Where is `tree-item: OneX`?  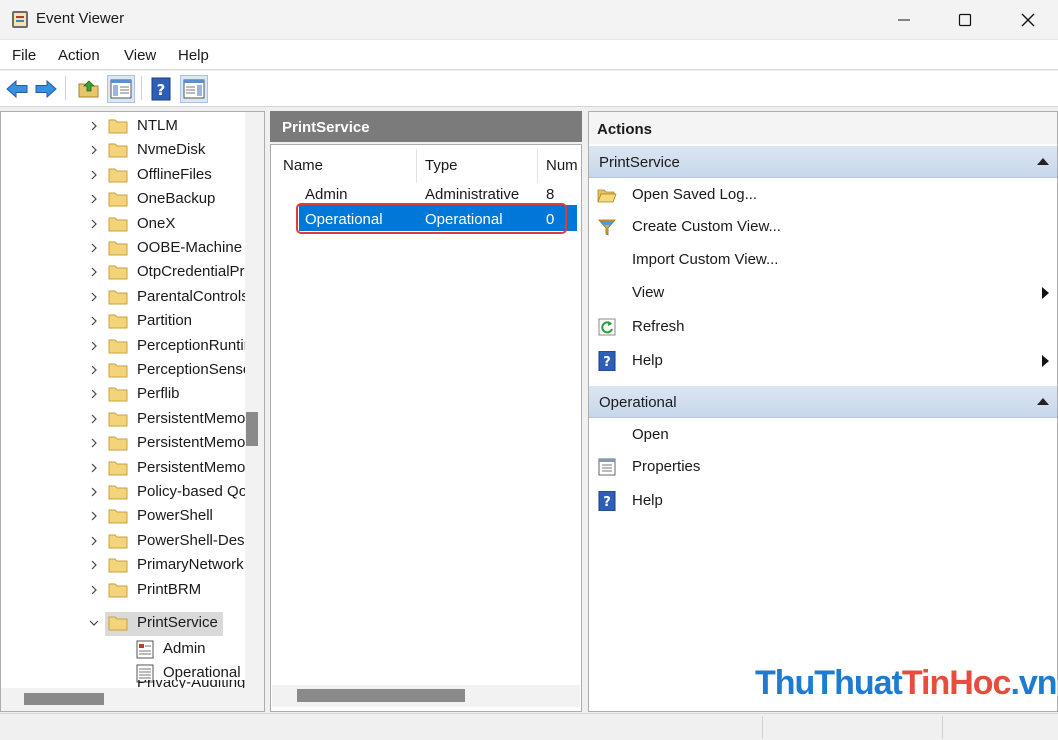
tree-item: OneX is located at coordinates (123, 225).